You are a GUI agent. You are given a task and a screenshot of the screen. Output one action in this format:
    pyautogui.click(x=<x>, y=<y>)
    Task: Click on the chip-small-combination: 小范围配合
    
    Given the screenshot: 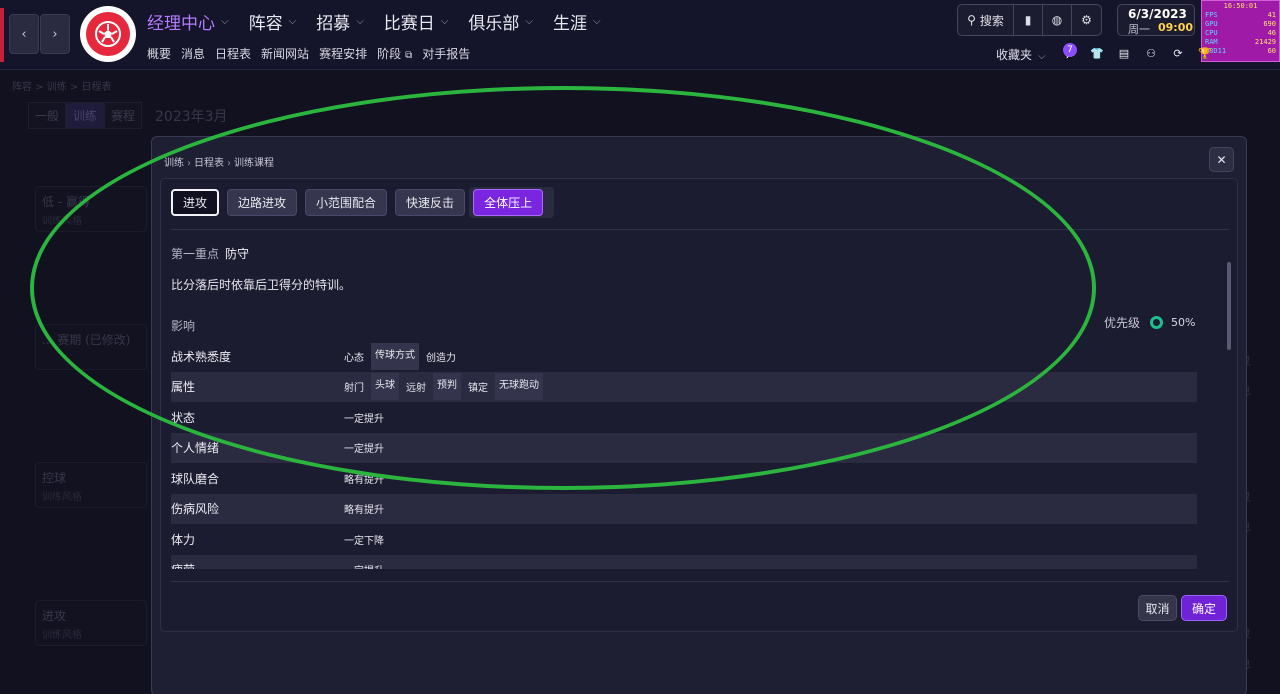 What is the action you would take?
    pyautogui.click(x=346, y=202)
    